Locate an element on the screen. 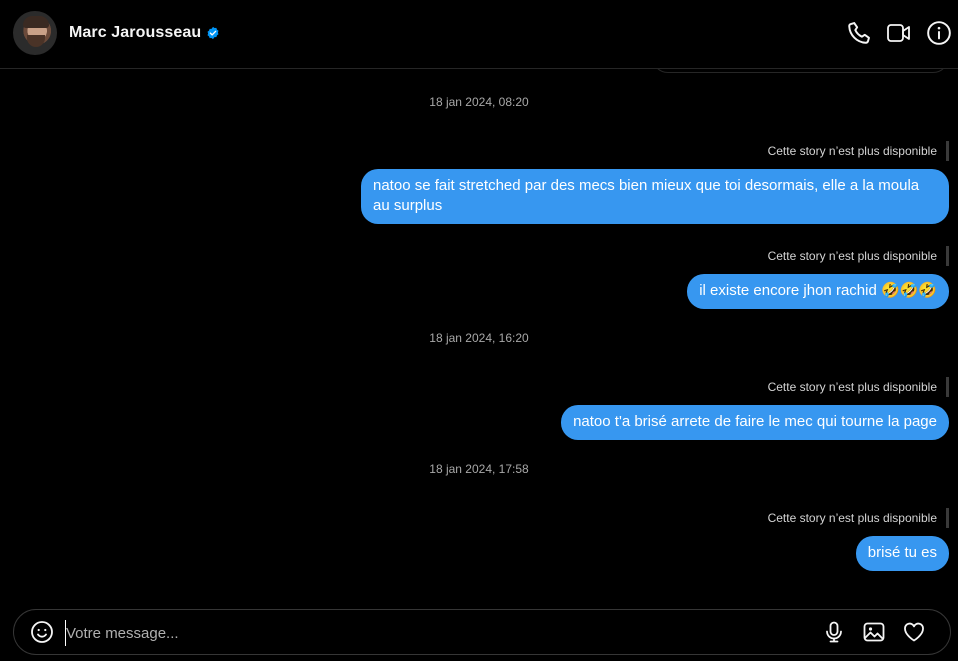 This screenshot has height=661, width=958. verified-badge-icon is located at coordinates (213, 33).